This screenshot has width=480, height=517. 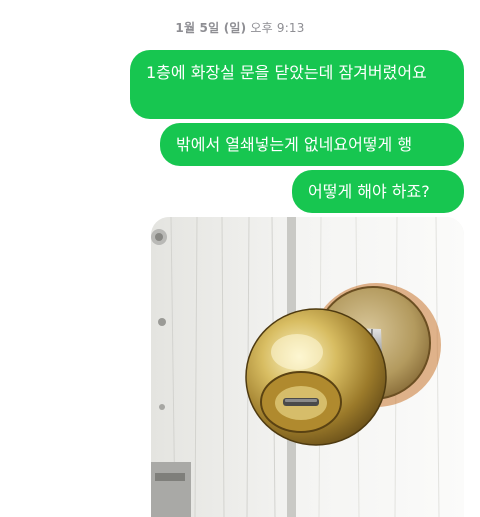 I want to click on message-timestamp: 1월 5일 (일) 오후 9:13, so click(x=240, y=27).